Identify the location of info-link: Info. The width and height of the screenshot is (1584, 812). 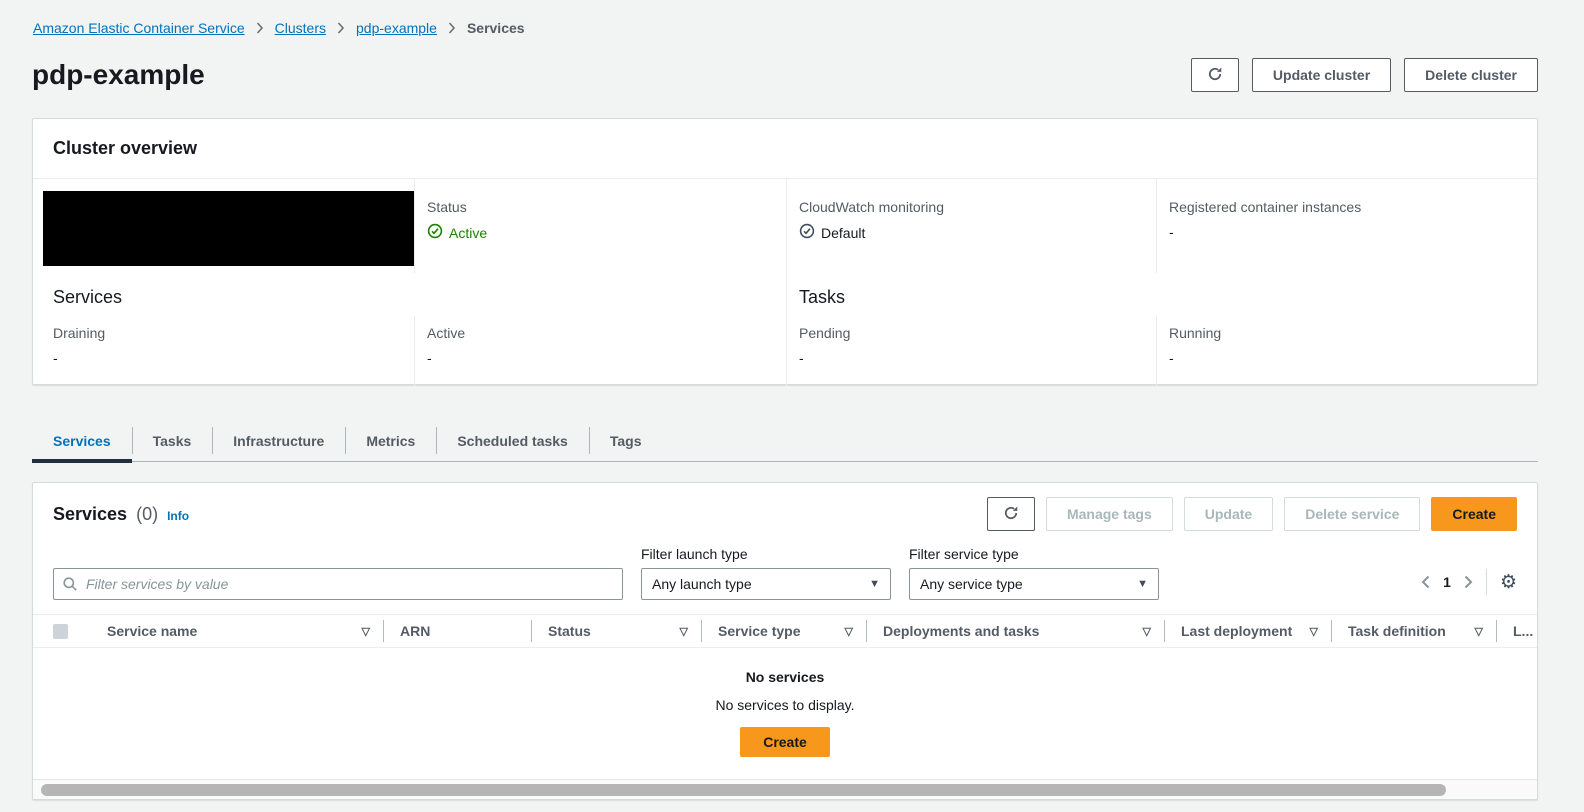
(178, 516).